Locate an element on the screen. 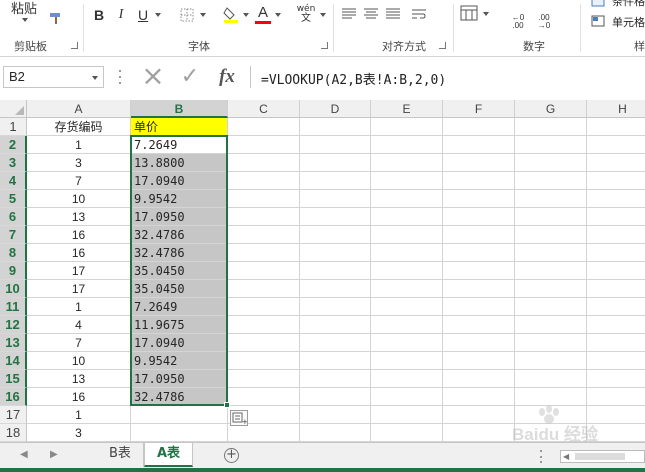  number-format-dropdown-icon is located at coordinates (486, 14).